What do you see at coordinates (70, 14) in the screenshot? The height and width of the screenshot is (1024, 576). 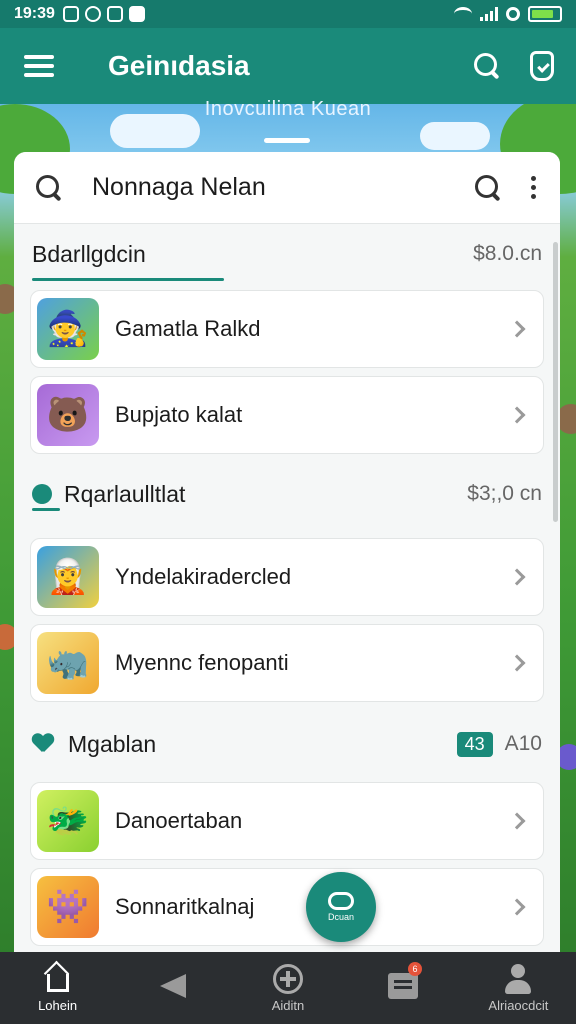 I see `image-icon` at bounding box center [70, 14].